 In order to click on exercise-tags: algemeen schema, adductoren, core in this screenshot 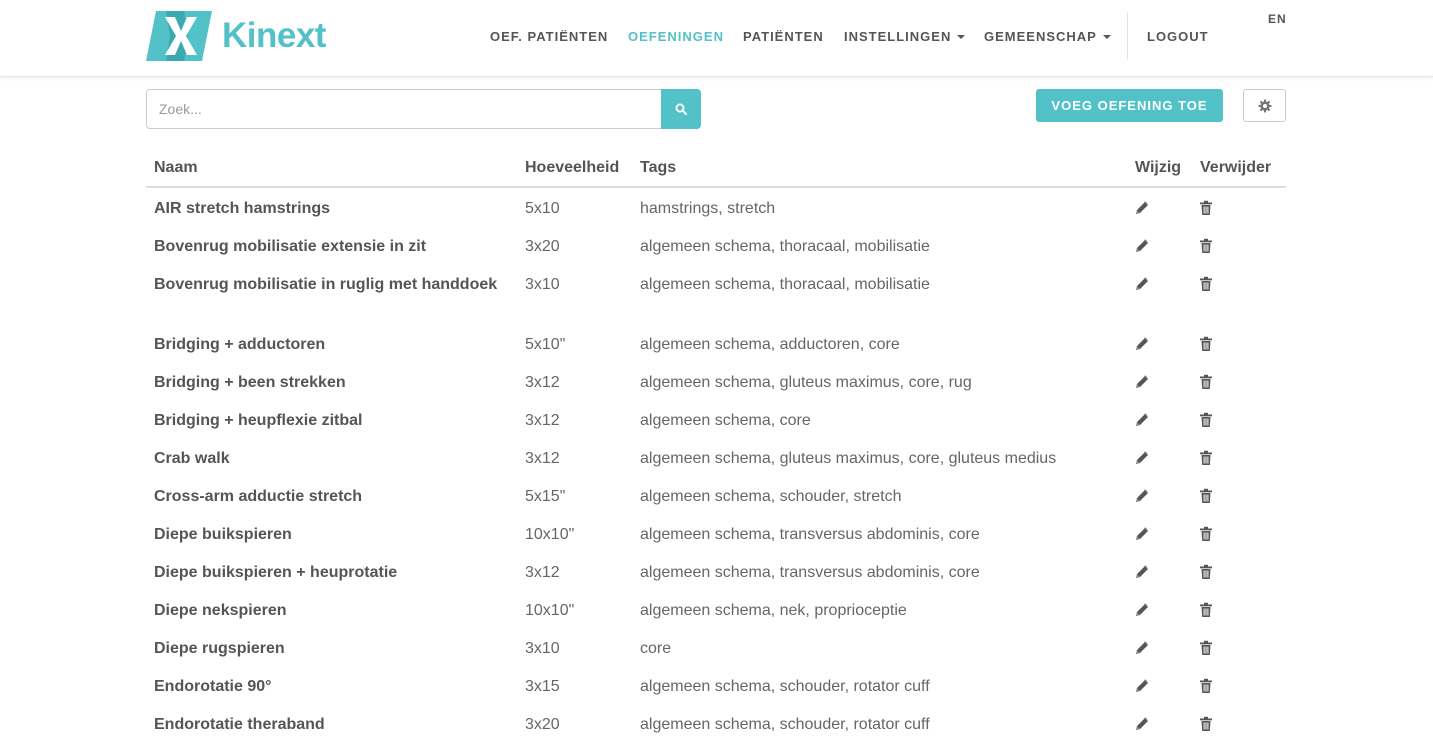, I will do `click(770, 344)`.